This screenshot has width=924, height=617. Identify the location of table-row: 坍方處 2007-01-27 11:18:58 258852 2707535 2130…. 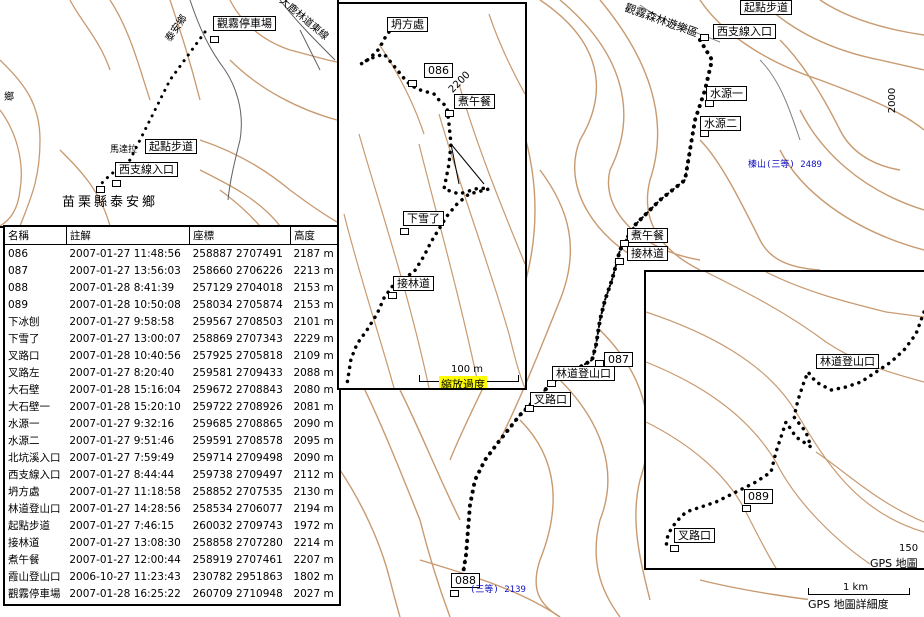
(172, 491).